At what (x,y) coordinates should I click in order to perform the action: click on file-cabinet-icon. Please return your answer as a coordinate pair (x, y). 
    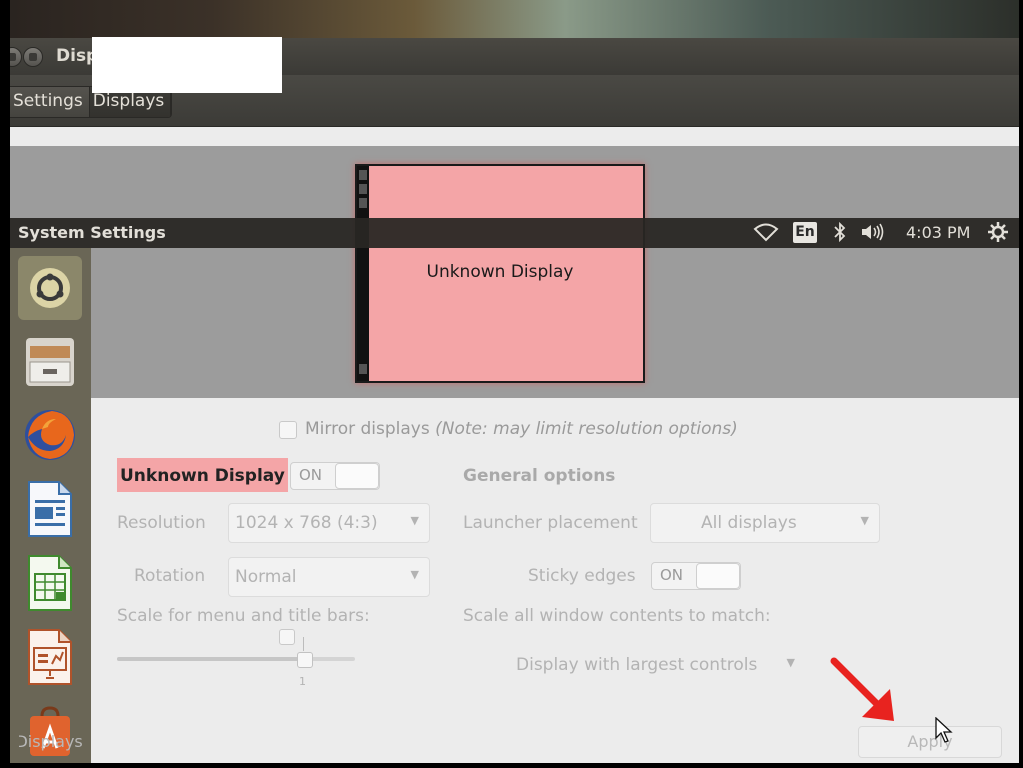
    Looking at the image, I should click on (50, 362).